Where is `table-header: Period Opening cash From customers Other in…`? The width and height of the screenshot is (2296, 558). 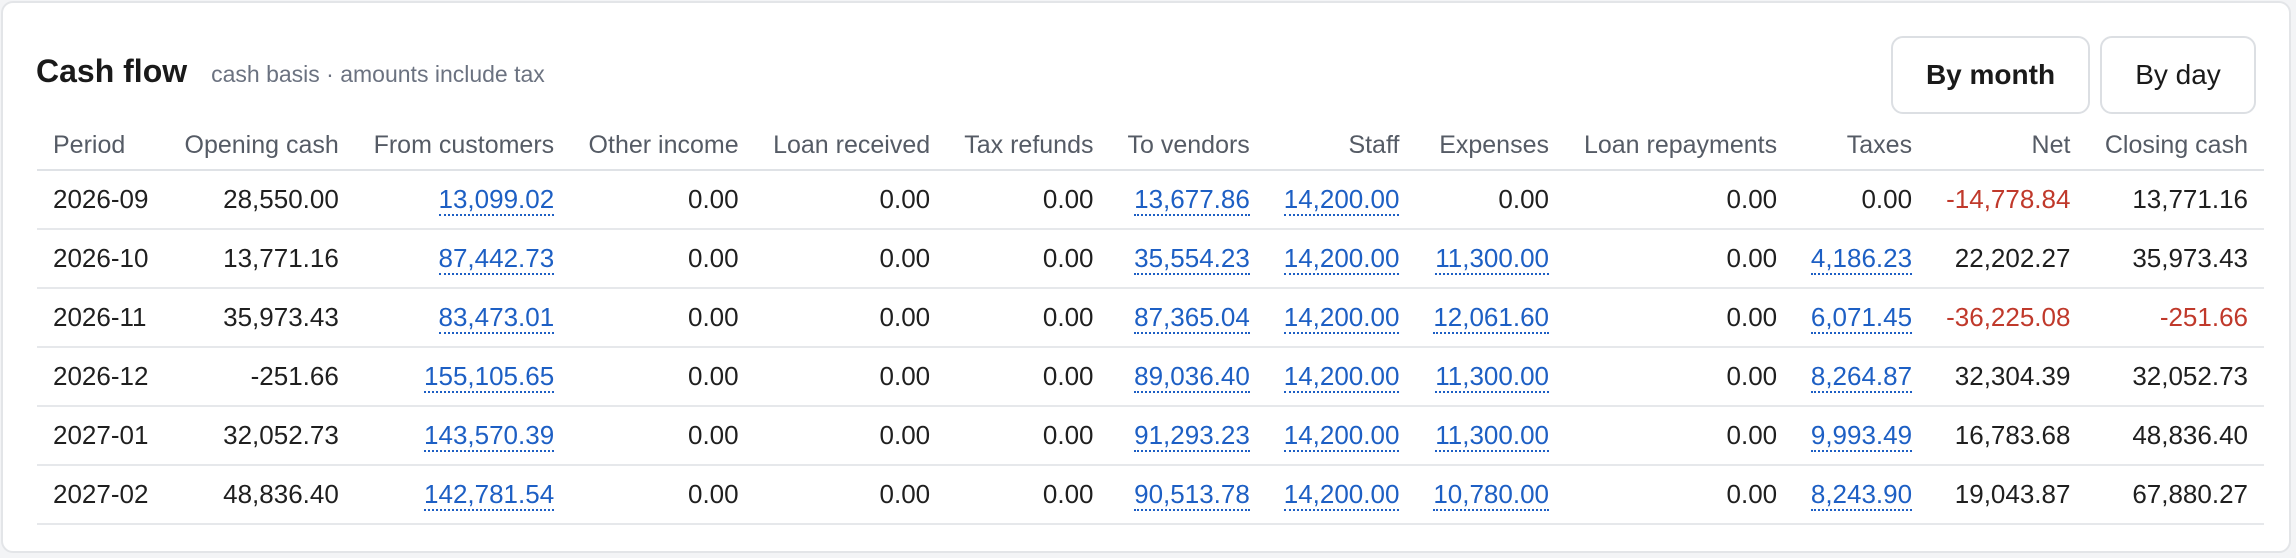
table-header: Period Opening cash From customers Other in… is located at coordinates (1150, 146).